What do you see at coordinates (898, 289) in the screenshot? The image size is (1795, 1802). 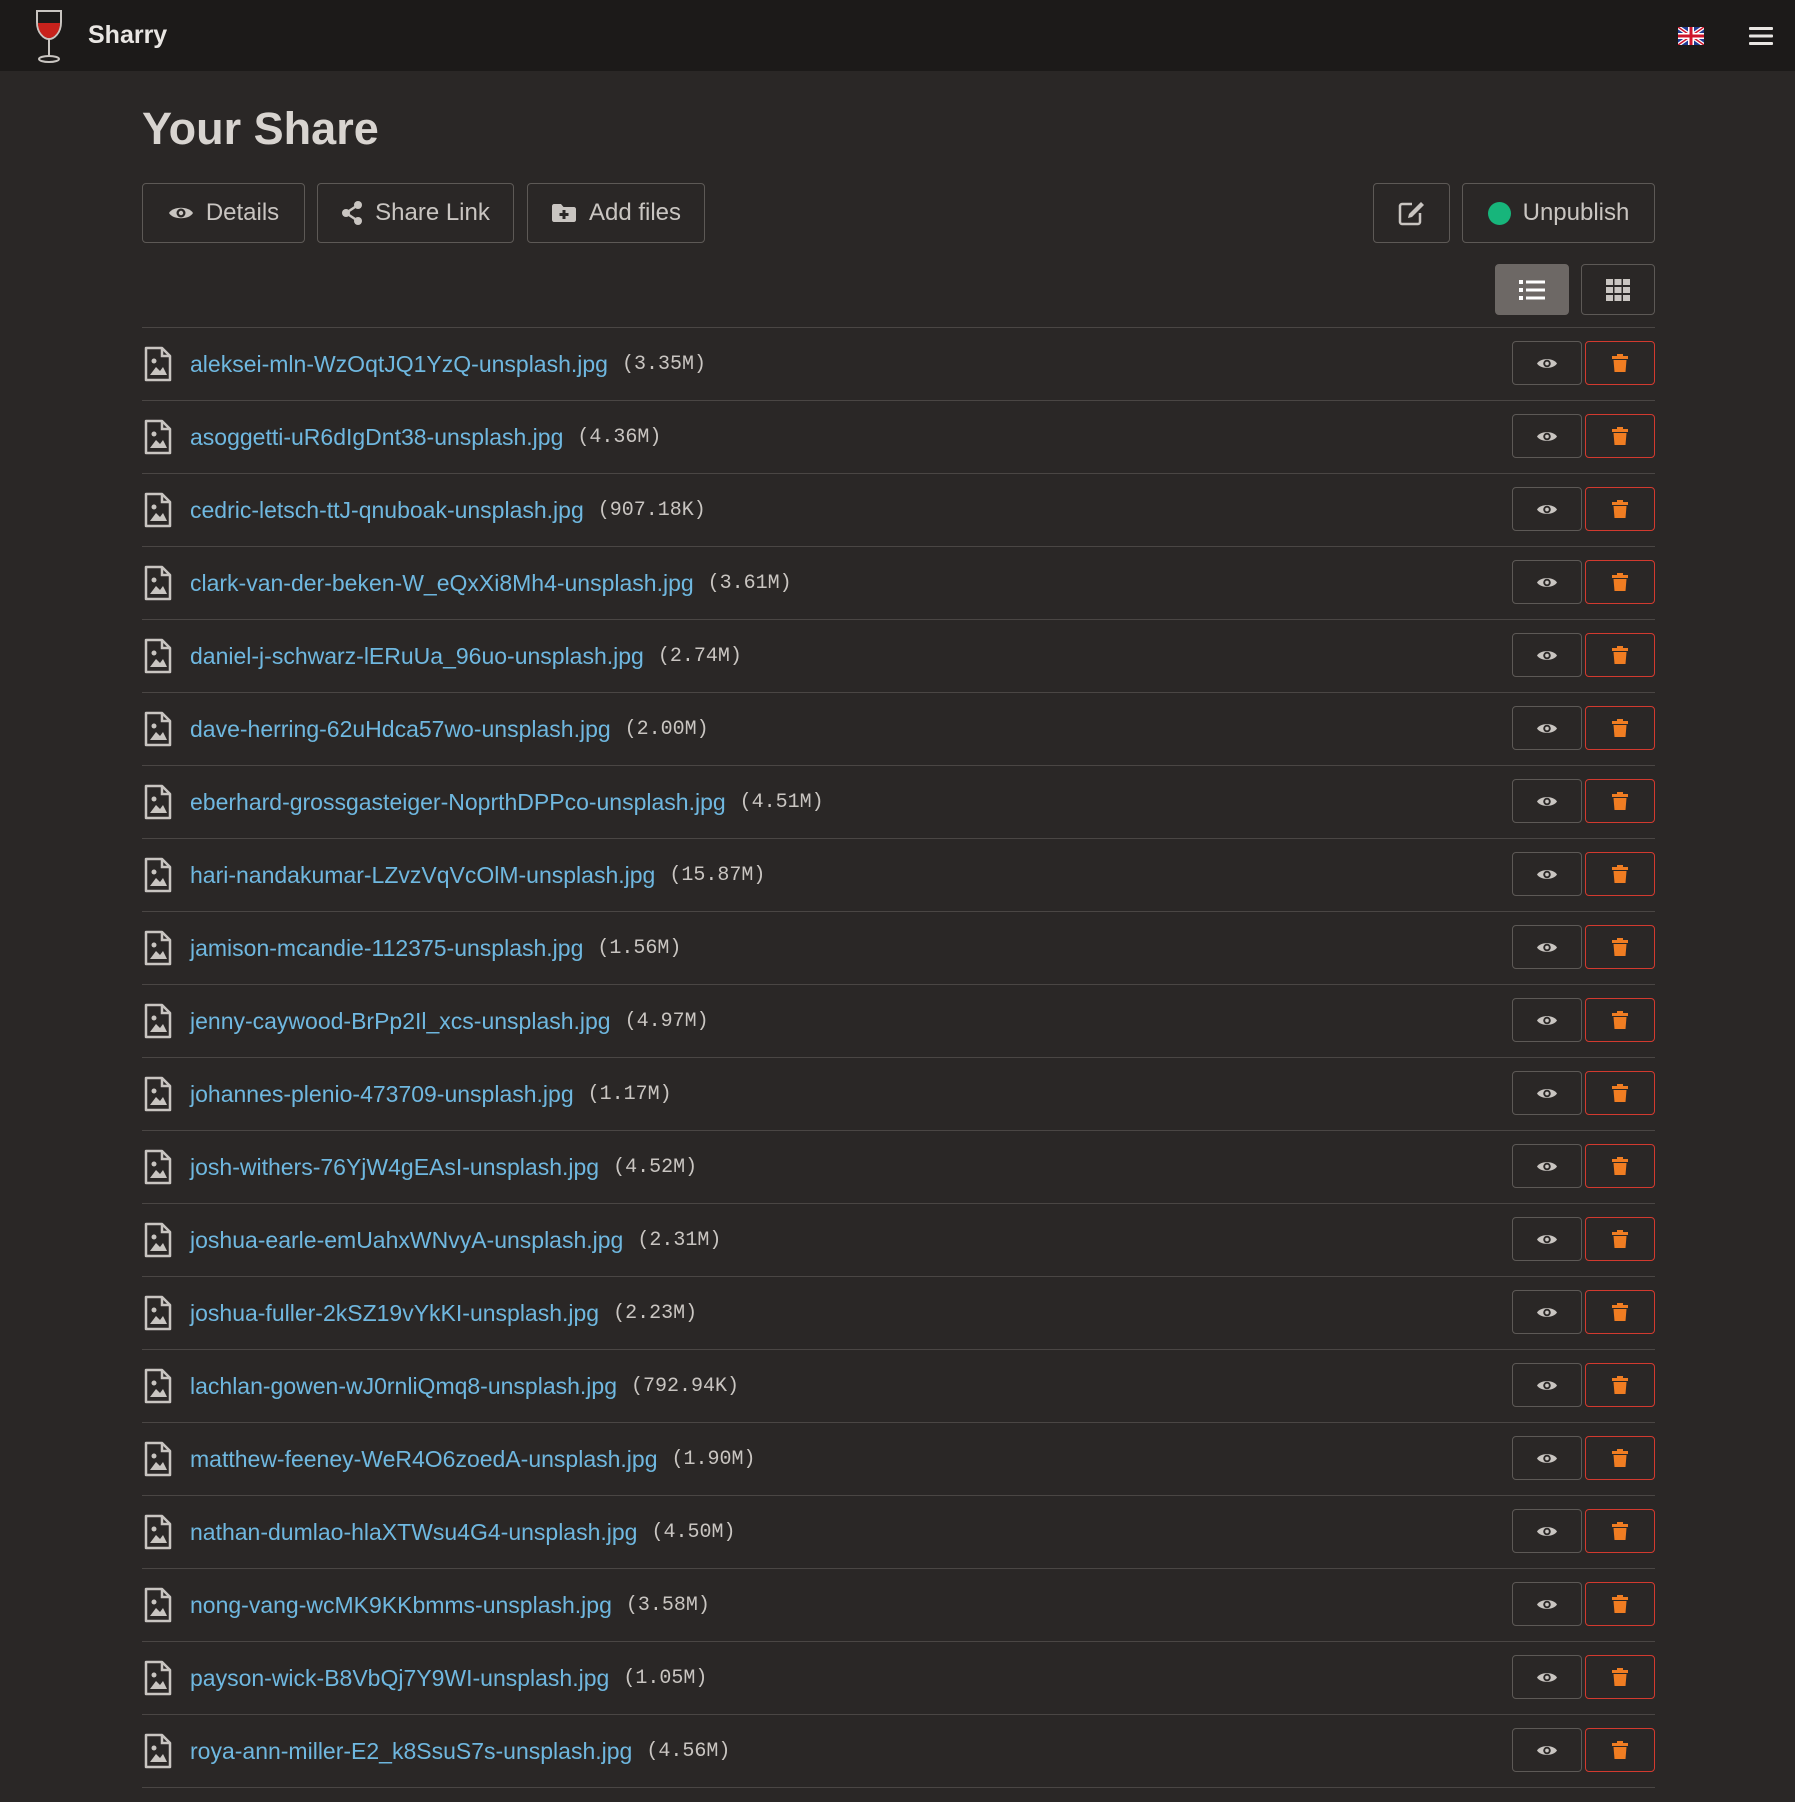 I see `view-mode-toggle` at bounding box center [898, 289].